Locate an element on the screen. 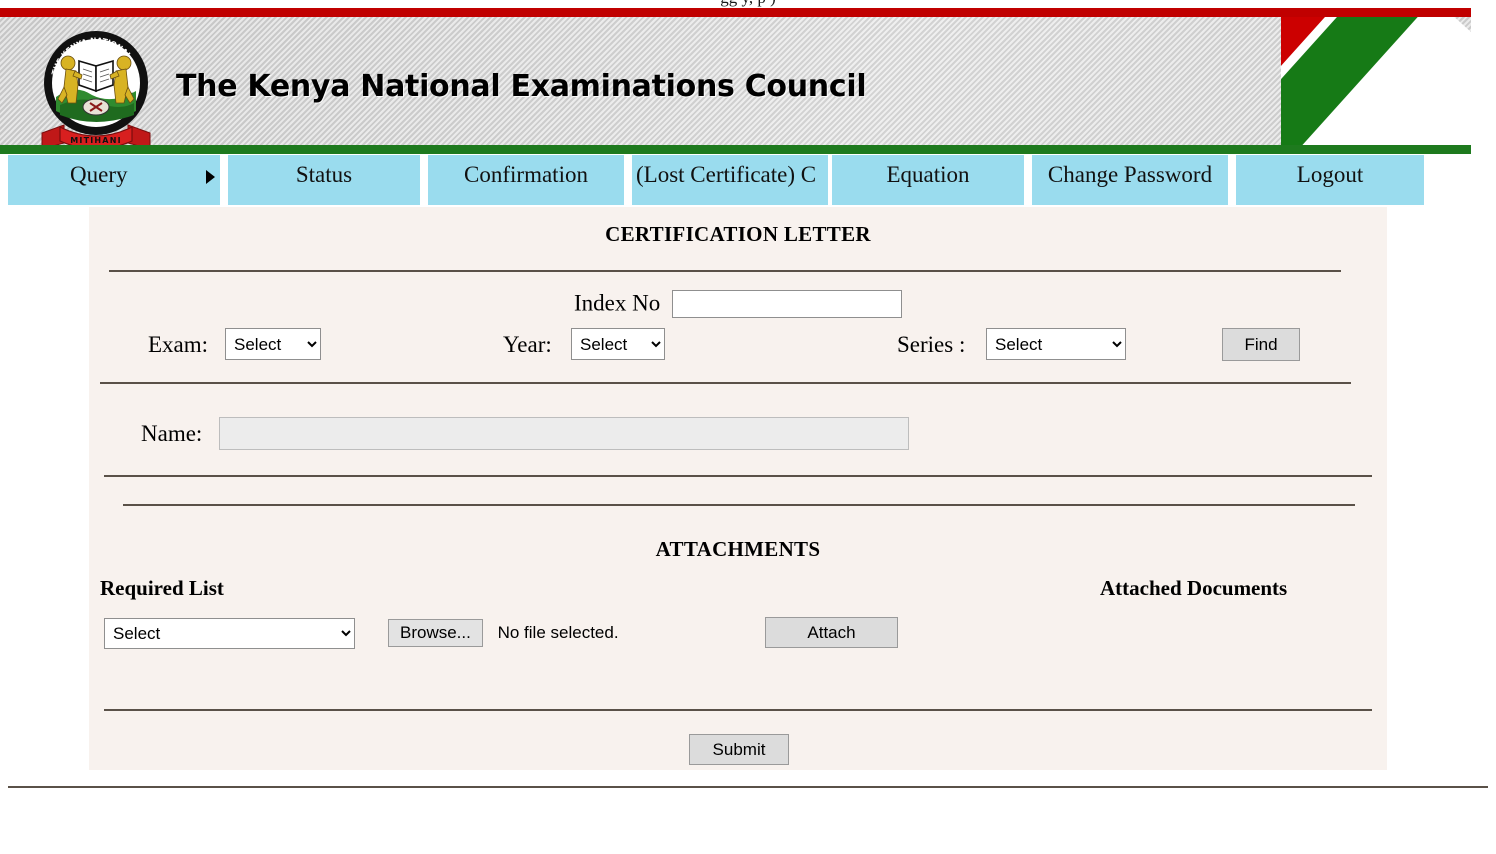 This screenshot has width=1496, height=854. year-select: Select is located at coordinates (618, 344).